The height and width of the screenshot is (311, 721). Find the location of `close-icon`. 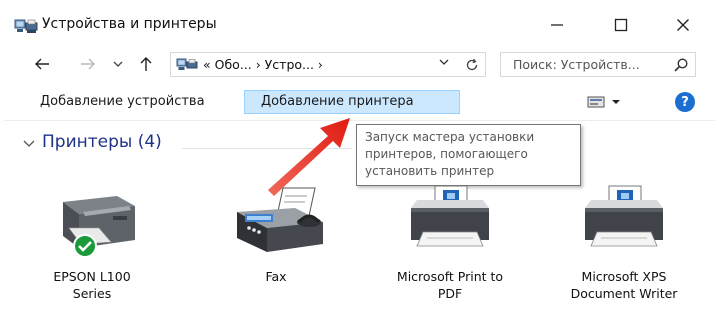

close-icon is located at coordinates (683, 25).